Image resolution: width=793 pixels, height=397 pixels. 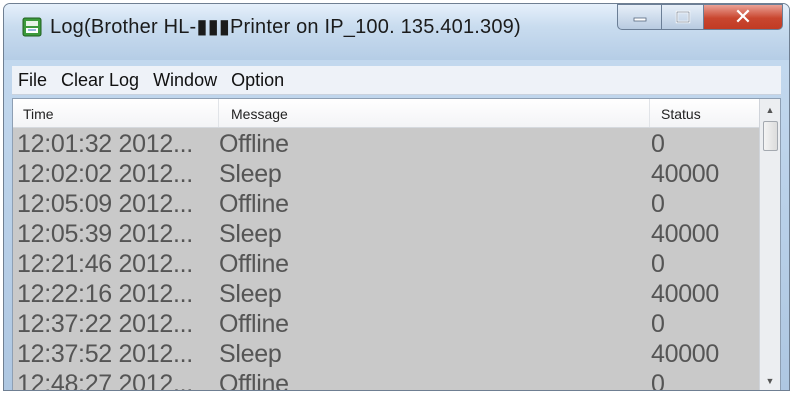 I want to click on arrow-up-icon: ▲, so click(x=770, y=110).